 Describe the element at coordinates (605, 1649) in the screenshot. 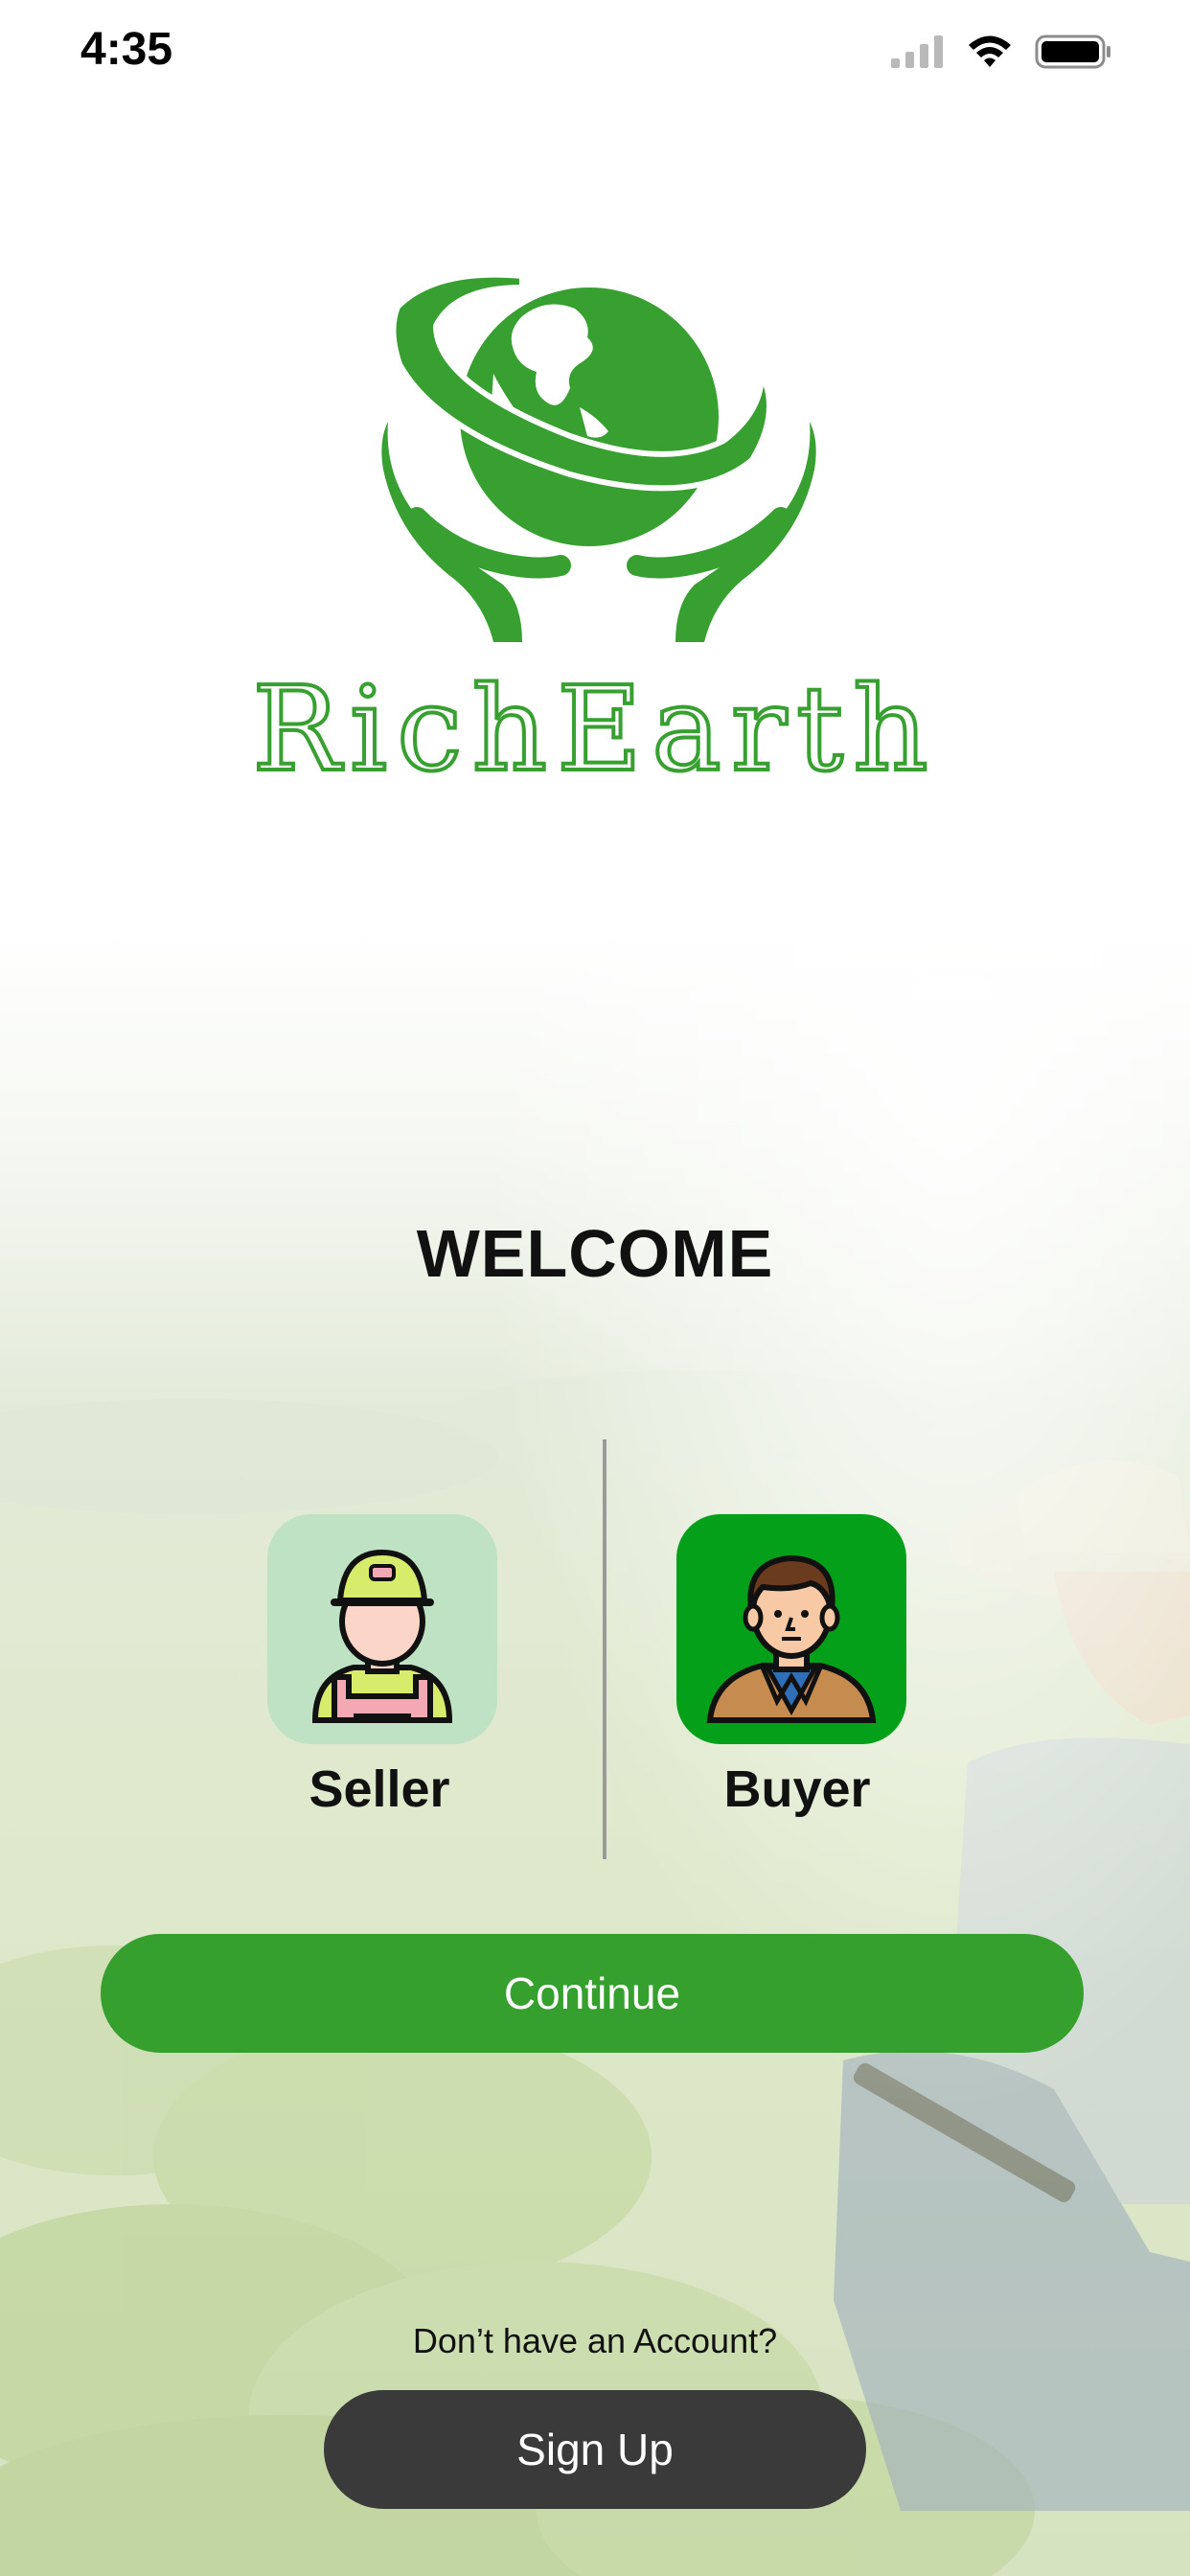

I see `role-divider` at that location.